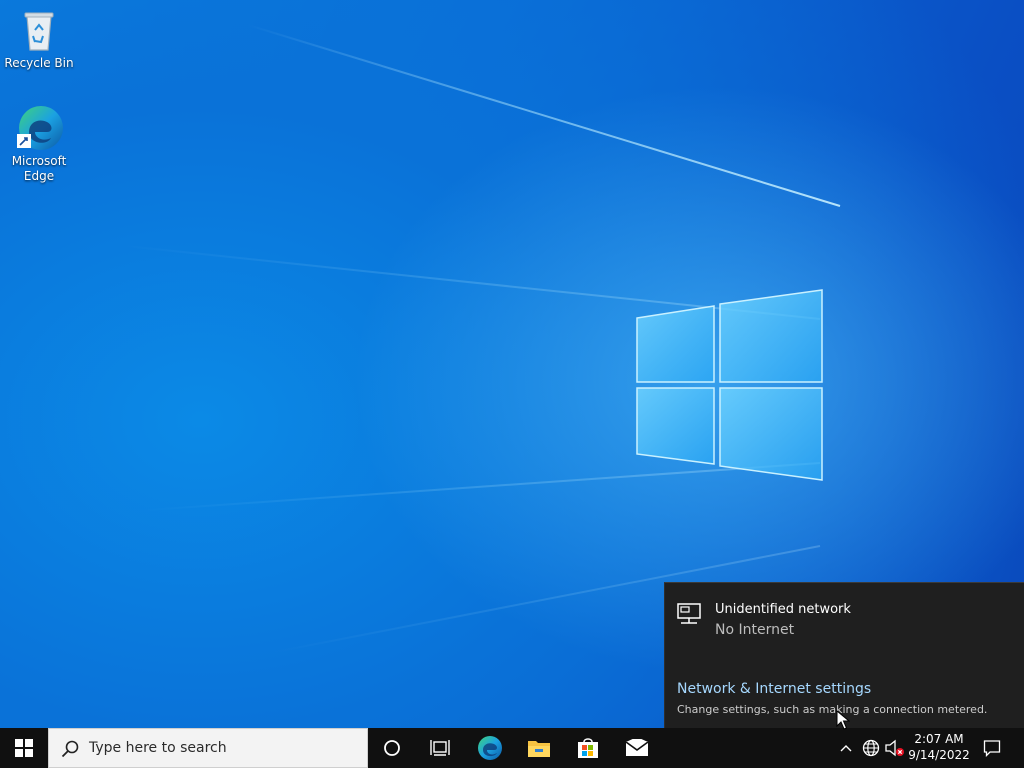 The height and width of the screenshot is (768, 1024). I want to click on desktop-icon-label: Recycle Bin, so click(39, 63).